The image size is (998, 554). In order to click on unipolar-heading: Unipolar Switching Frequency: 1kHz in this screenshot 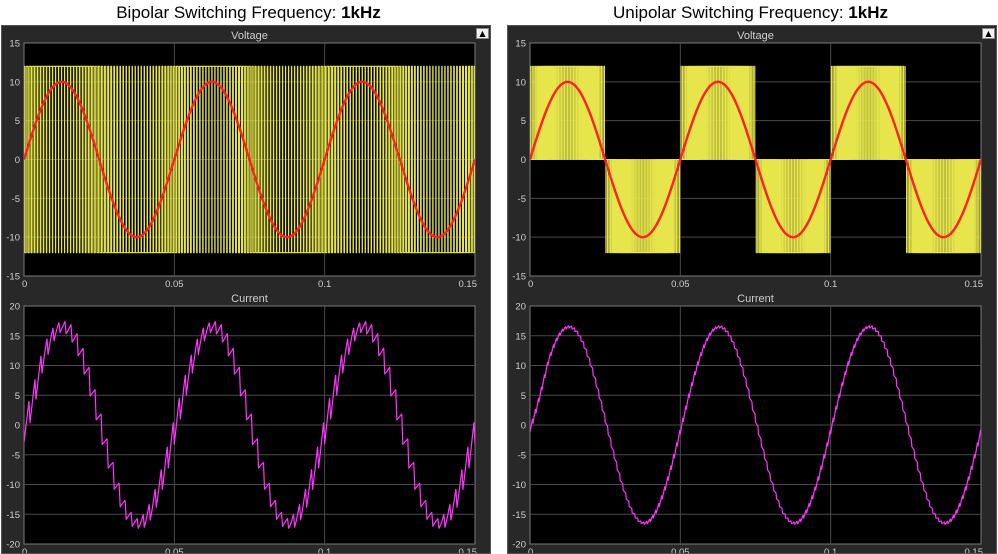, I will do `click(750, 13)`.